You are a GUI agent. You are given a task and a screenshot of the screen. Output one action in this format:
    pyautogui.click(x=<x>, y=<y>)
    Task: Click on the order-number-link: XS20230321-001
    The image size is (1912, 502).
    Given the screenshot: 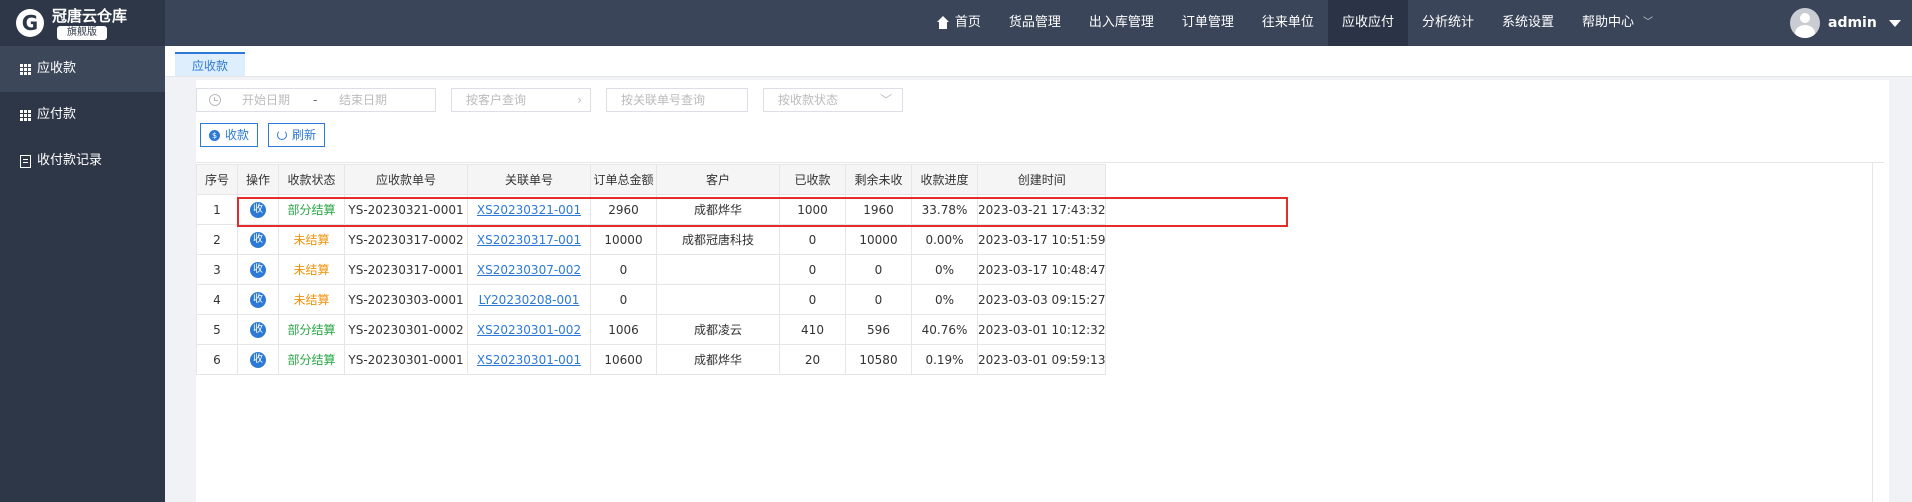 What is the action you would take?
    pyautogui.click(x=529, y=210)
    